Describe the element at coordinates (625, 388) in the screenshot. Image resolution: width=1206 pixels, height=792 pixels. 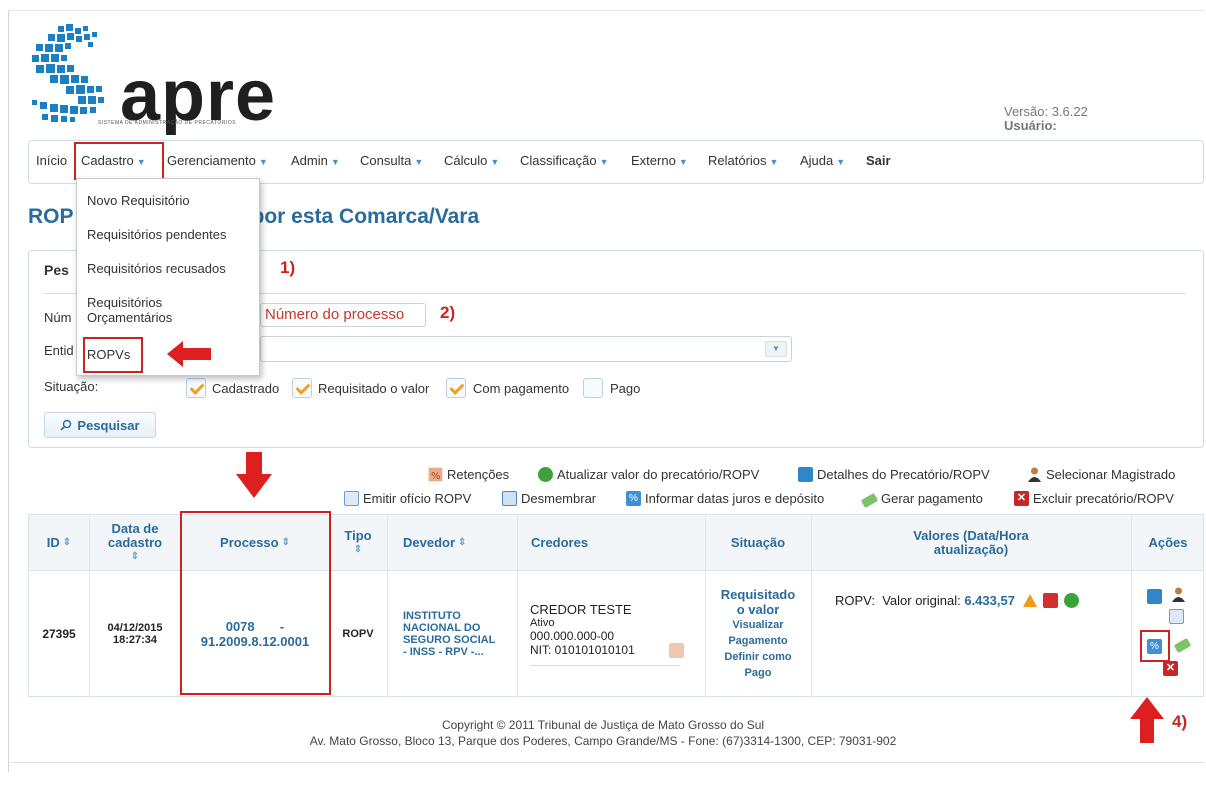
I see `checkbox-label: Pago` at that location.